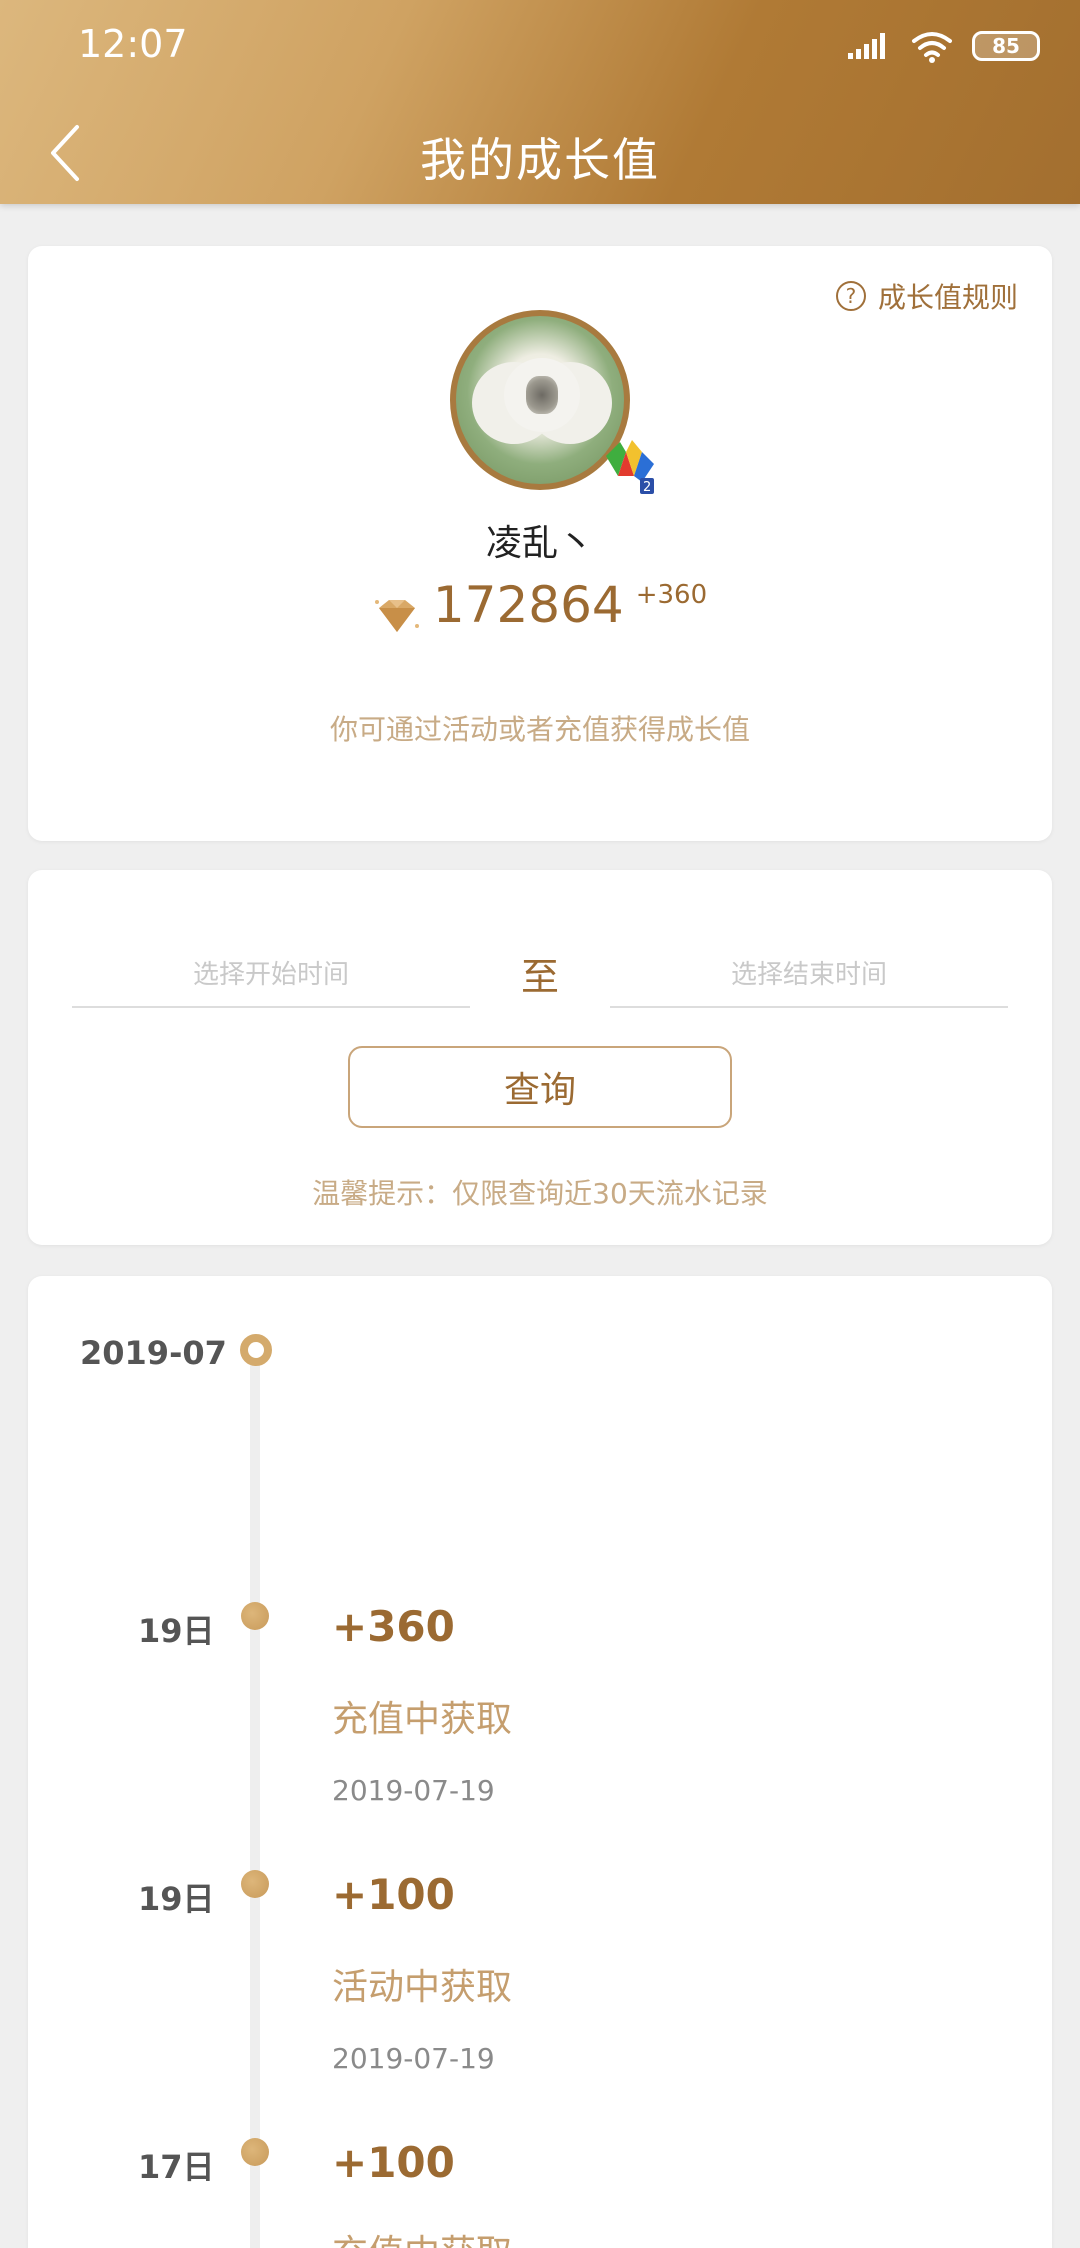 The image size is (1080, 2248). I want to click on end-date-picker: 选择结束时间, so click(809, 973).